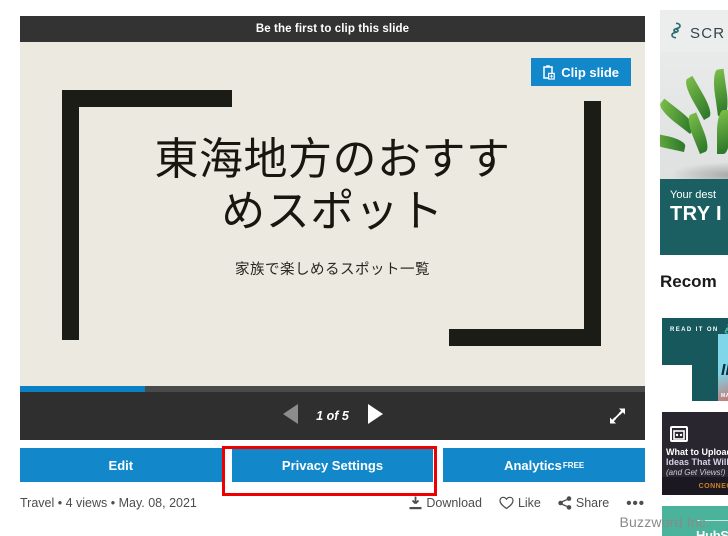 The width and height of the screenshot is (728, 536). I want to click on ad-banner-line1: Your dest, so click(693, 195).